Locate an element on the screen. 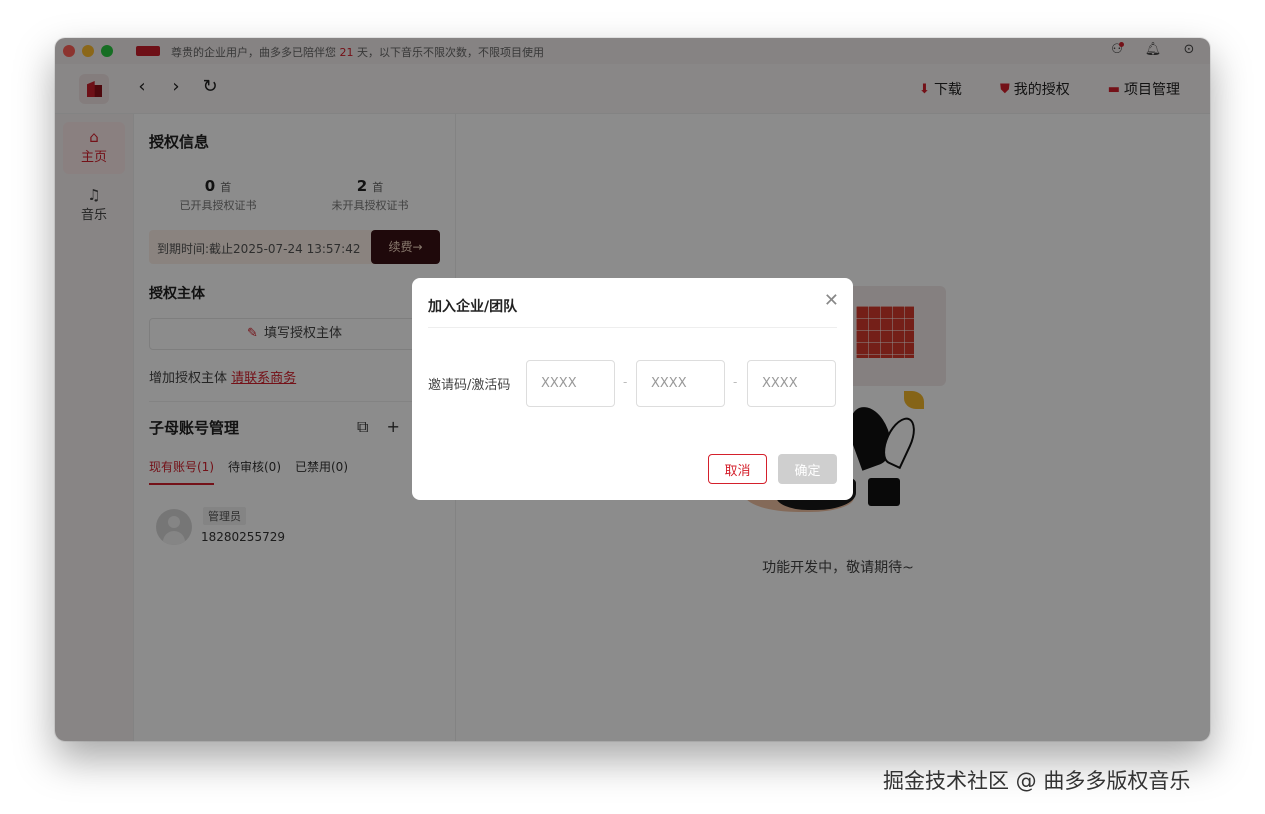 The image size is (1265, 814). join-team-dialog: 加入企业/团队 ✕ 邀请码/激活码 - - 取消 确定 is located at coordinates (632, 389).